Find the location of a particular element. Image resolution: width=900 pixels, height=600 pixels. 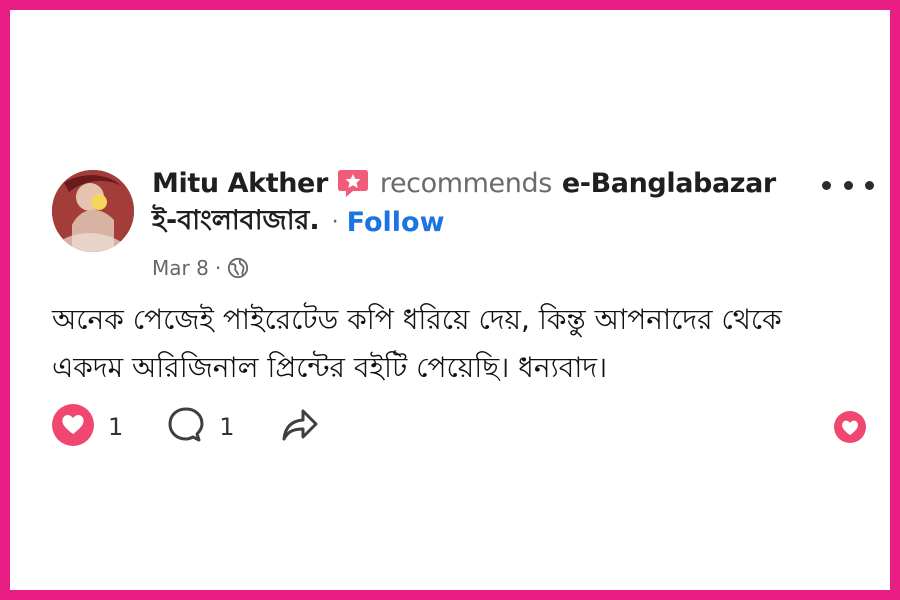

post-header-line-1: Mitu Akther recommends e-Banglabazar is located at coordinates (464, 183).